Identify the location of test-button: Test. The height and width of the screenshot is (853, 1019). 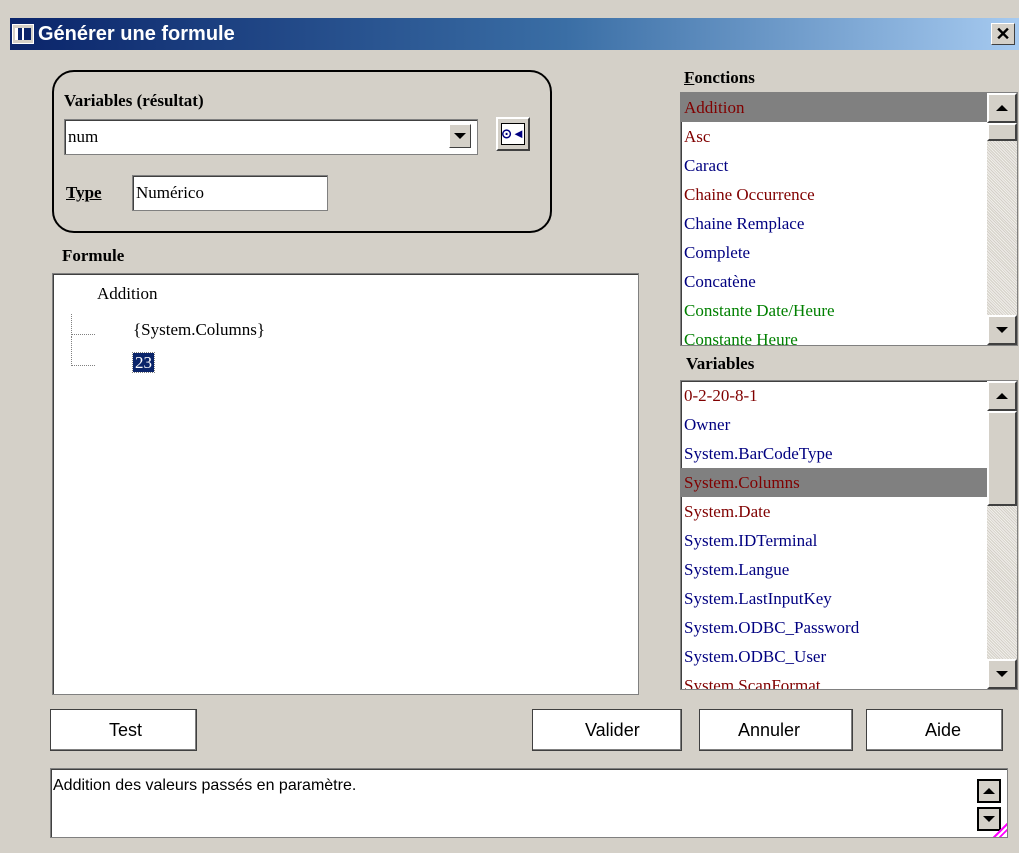
(123, 730).